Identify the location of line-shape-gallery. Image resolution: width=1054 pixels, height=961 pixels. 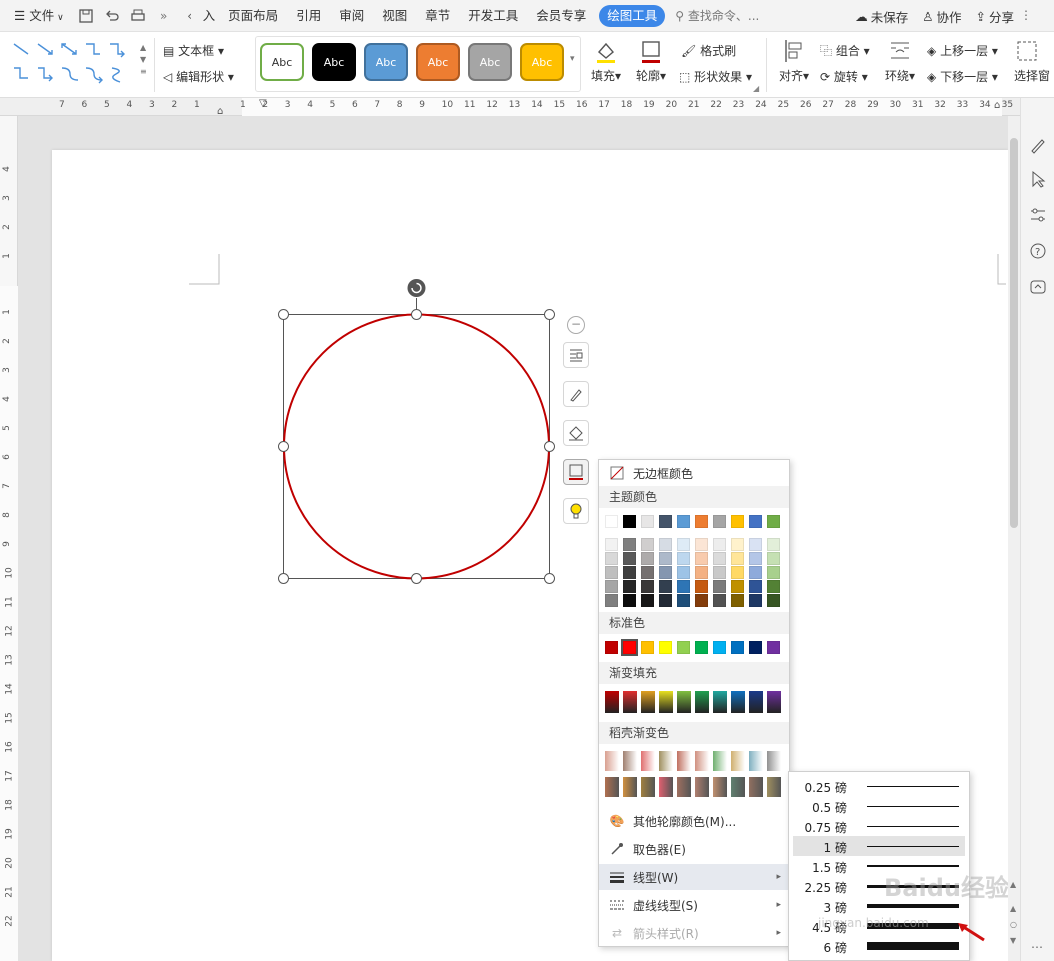
(73, 63).